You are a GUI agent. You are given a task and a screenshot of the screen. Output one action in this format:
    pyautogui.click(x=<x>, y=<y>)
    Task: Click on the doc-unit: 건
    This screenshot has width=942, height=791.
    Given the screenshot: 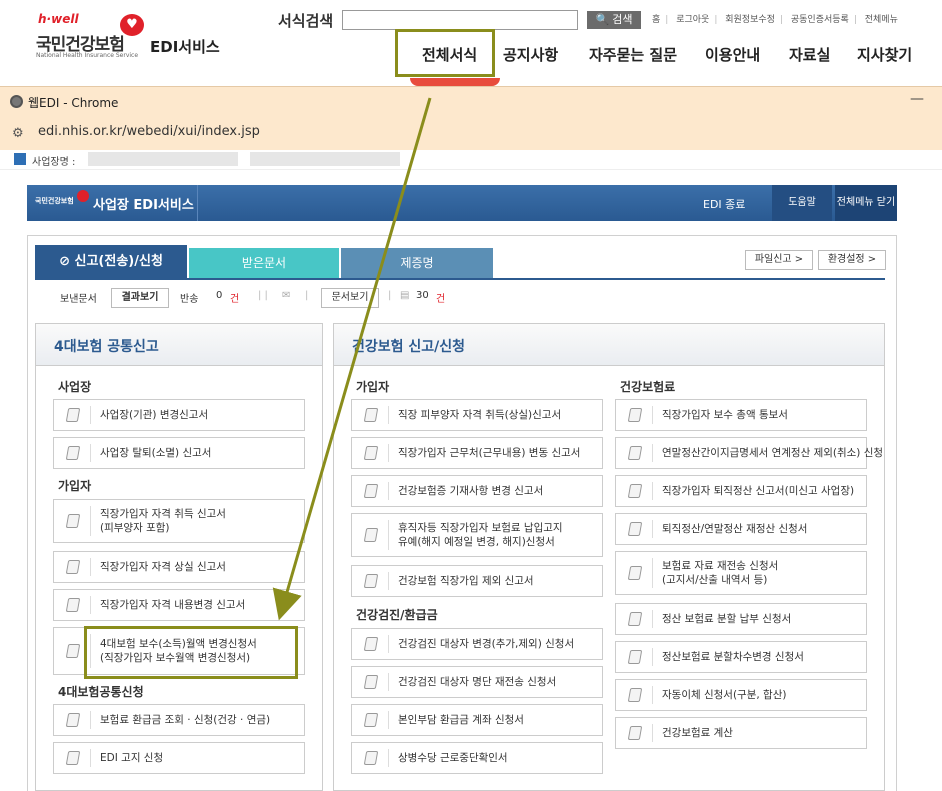 What is the action you would take?
    pyautogui.click(x=441, y=299)
    